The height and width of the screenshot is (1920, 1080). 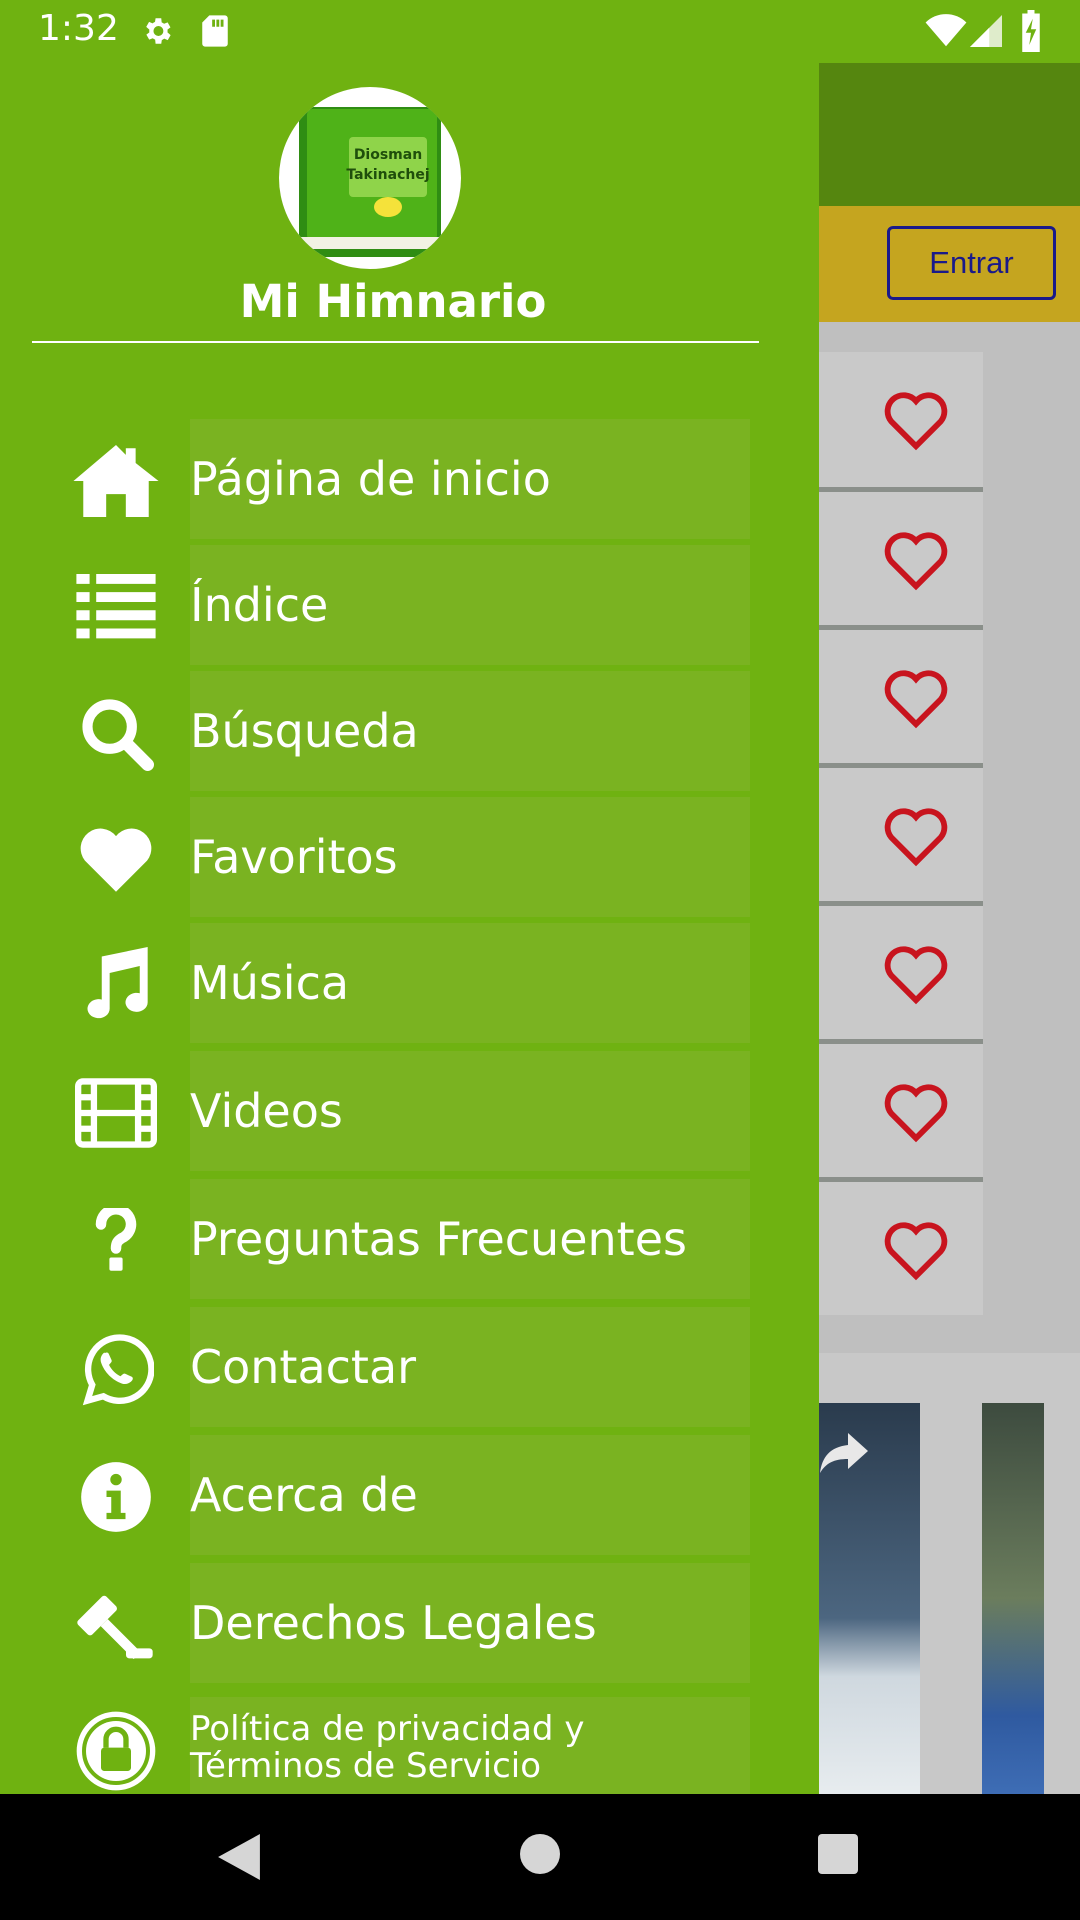 What do you see at coordinates (409, 857) in the screenshot?
I see `menu-item-favorites: Favoritos` at bounding box center [409, 857].